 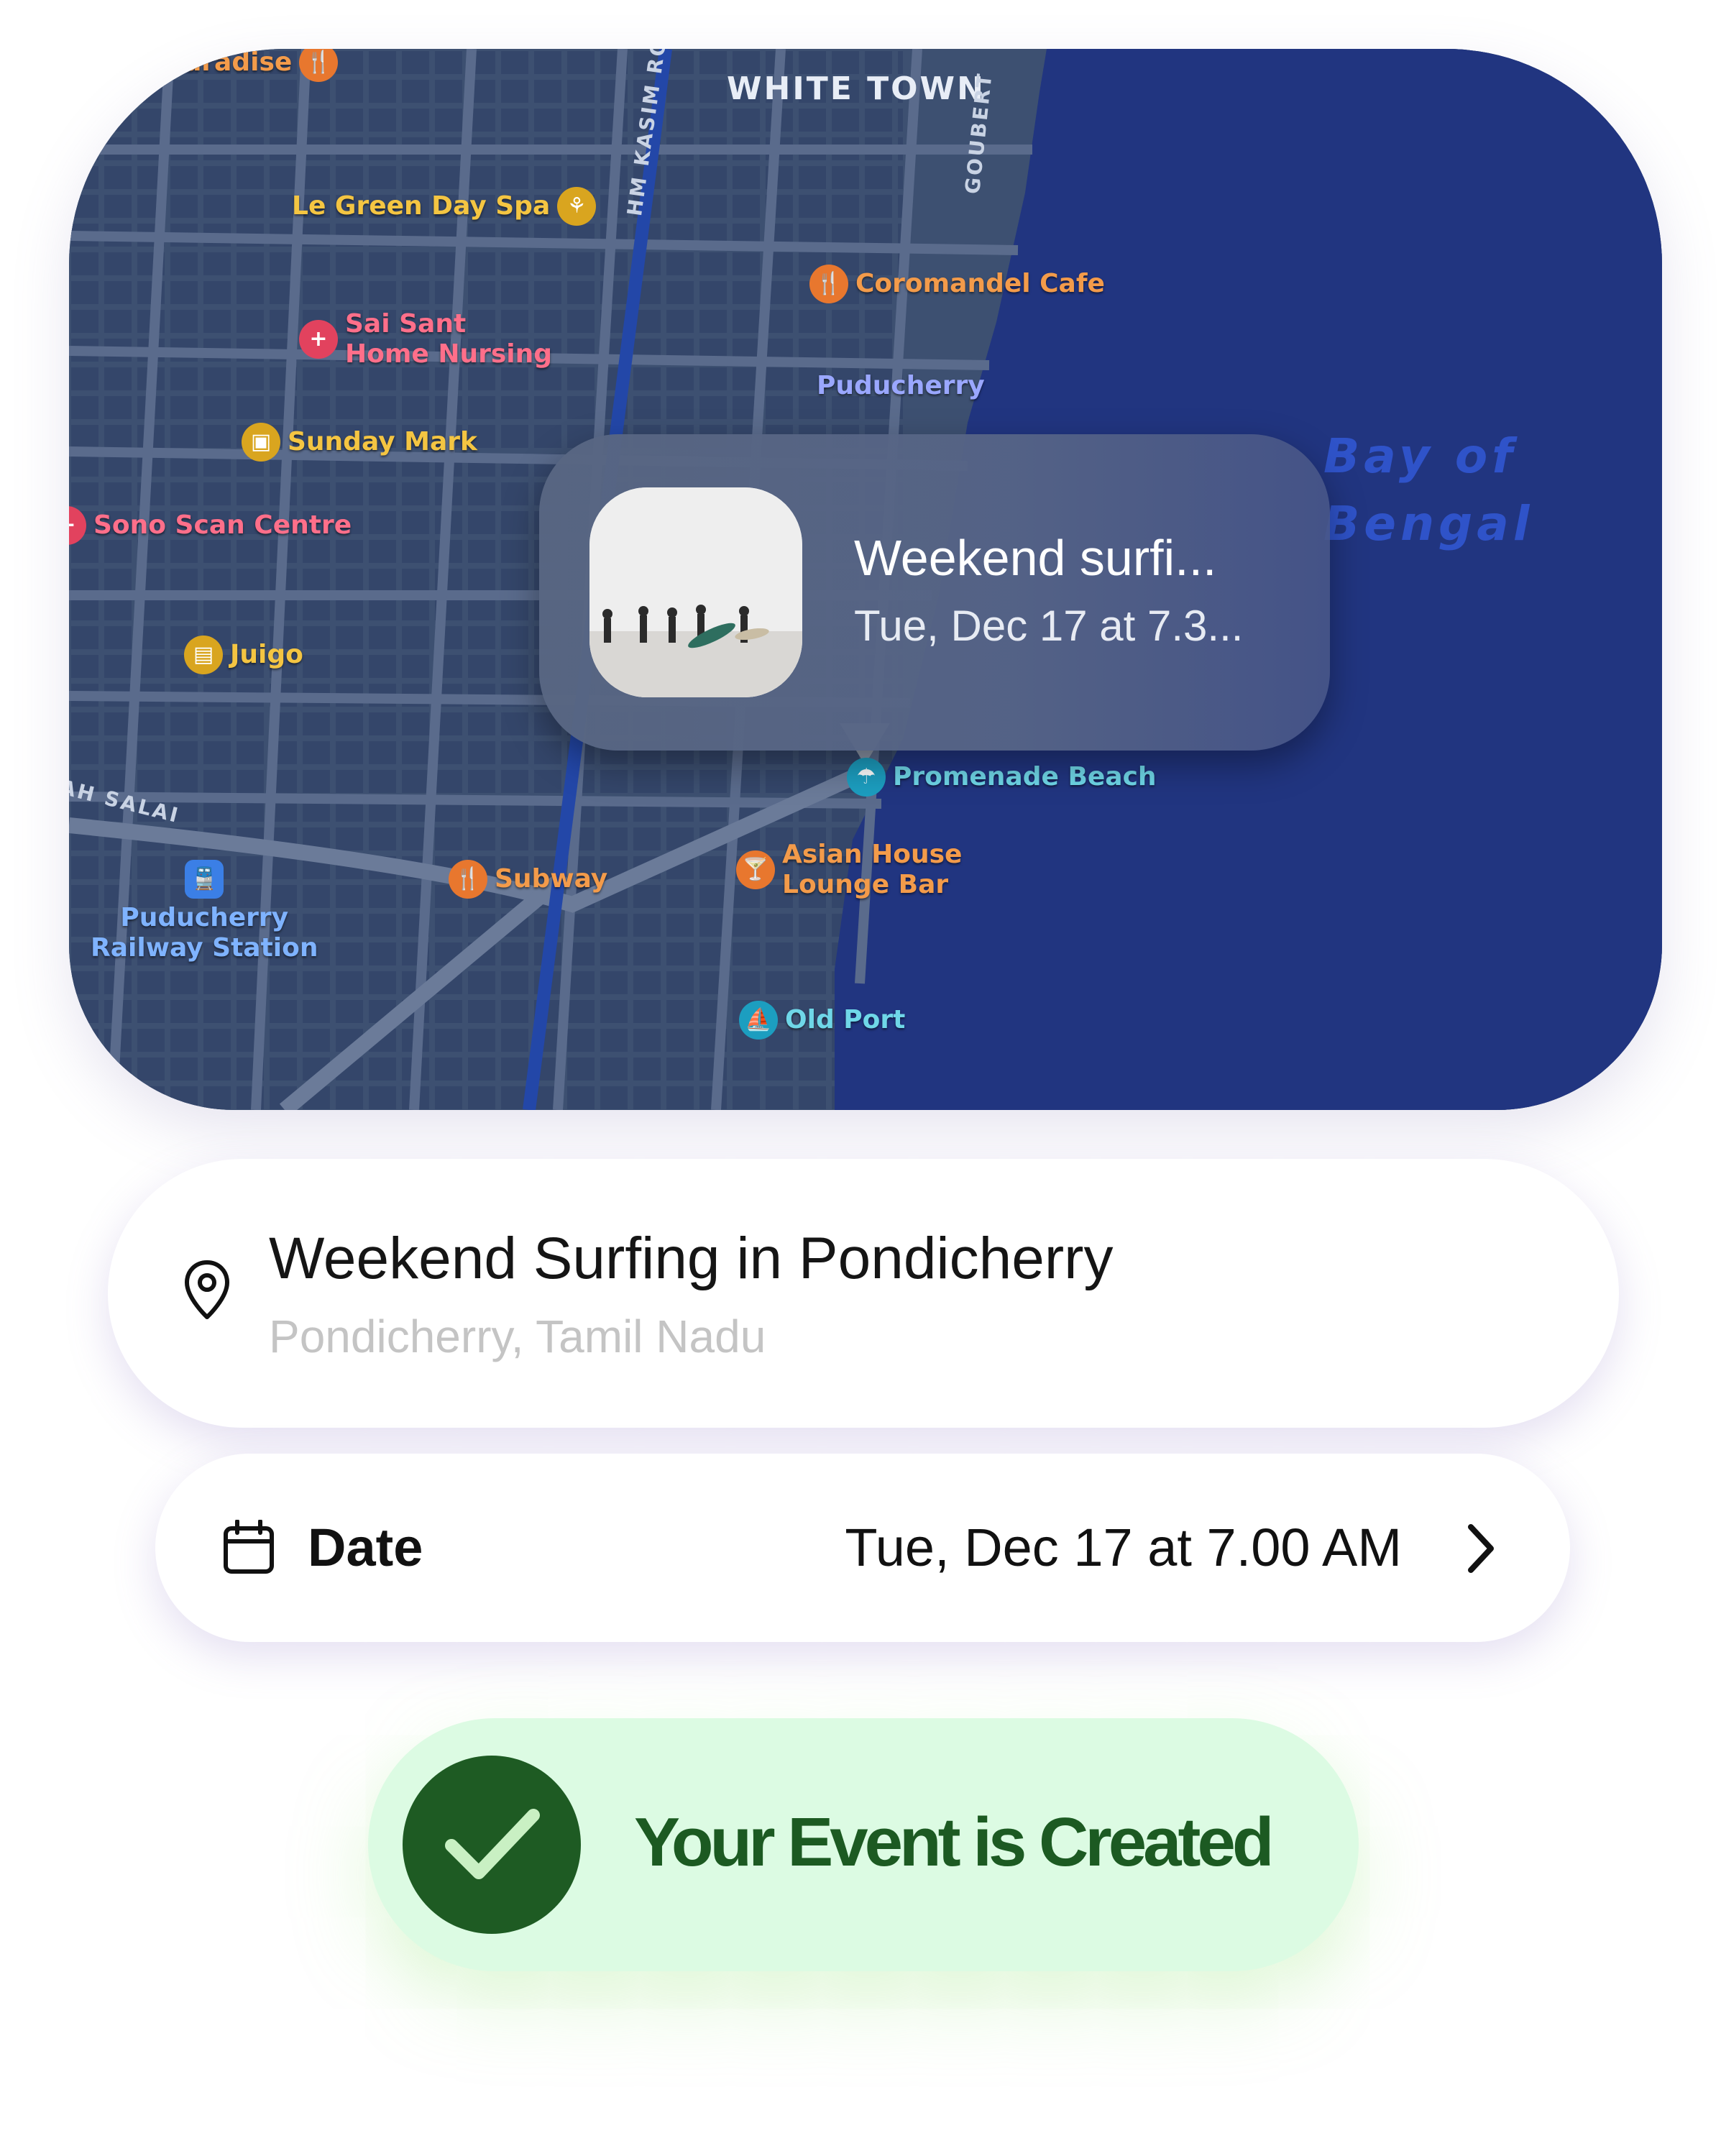 What do you see at coordinates (249, 1547) in the screenshot?
I see `calendar-icon` at bounding box center [249, 1547].